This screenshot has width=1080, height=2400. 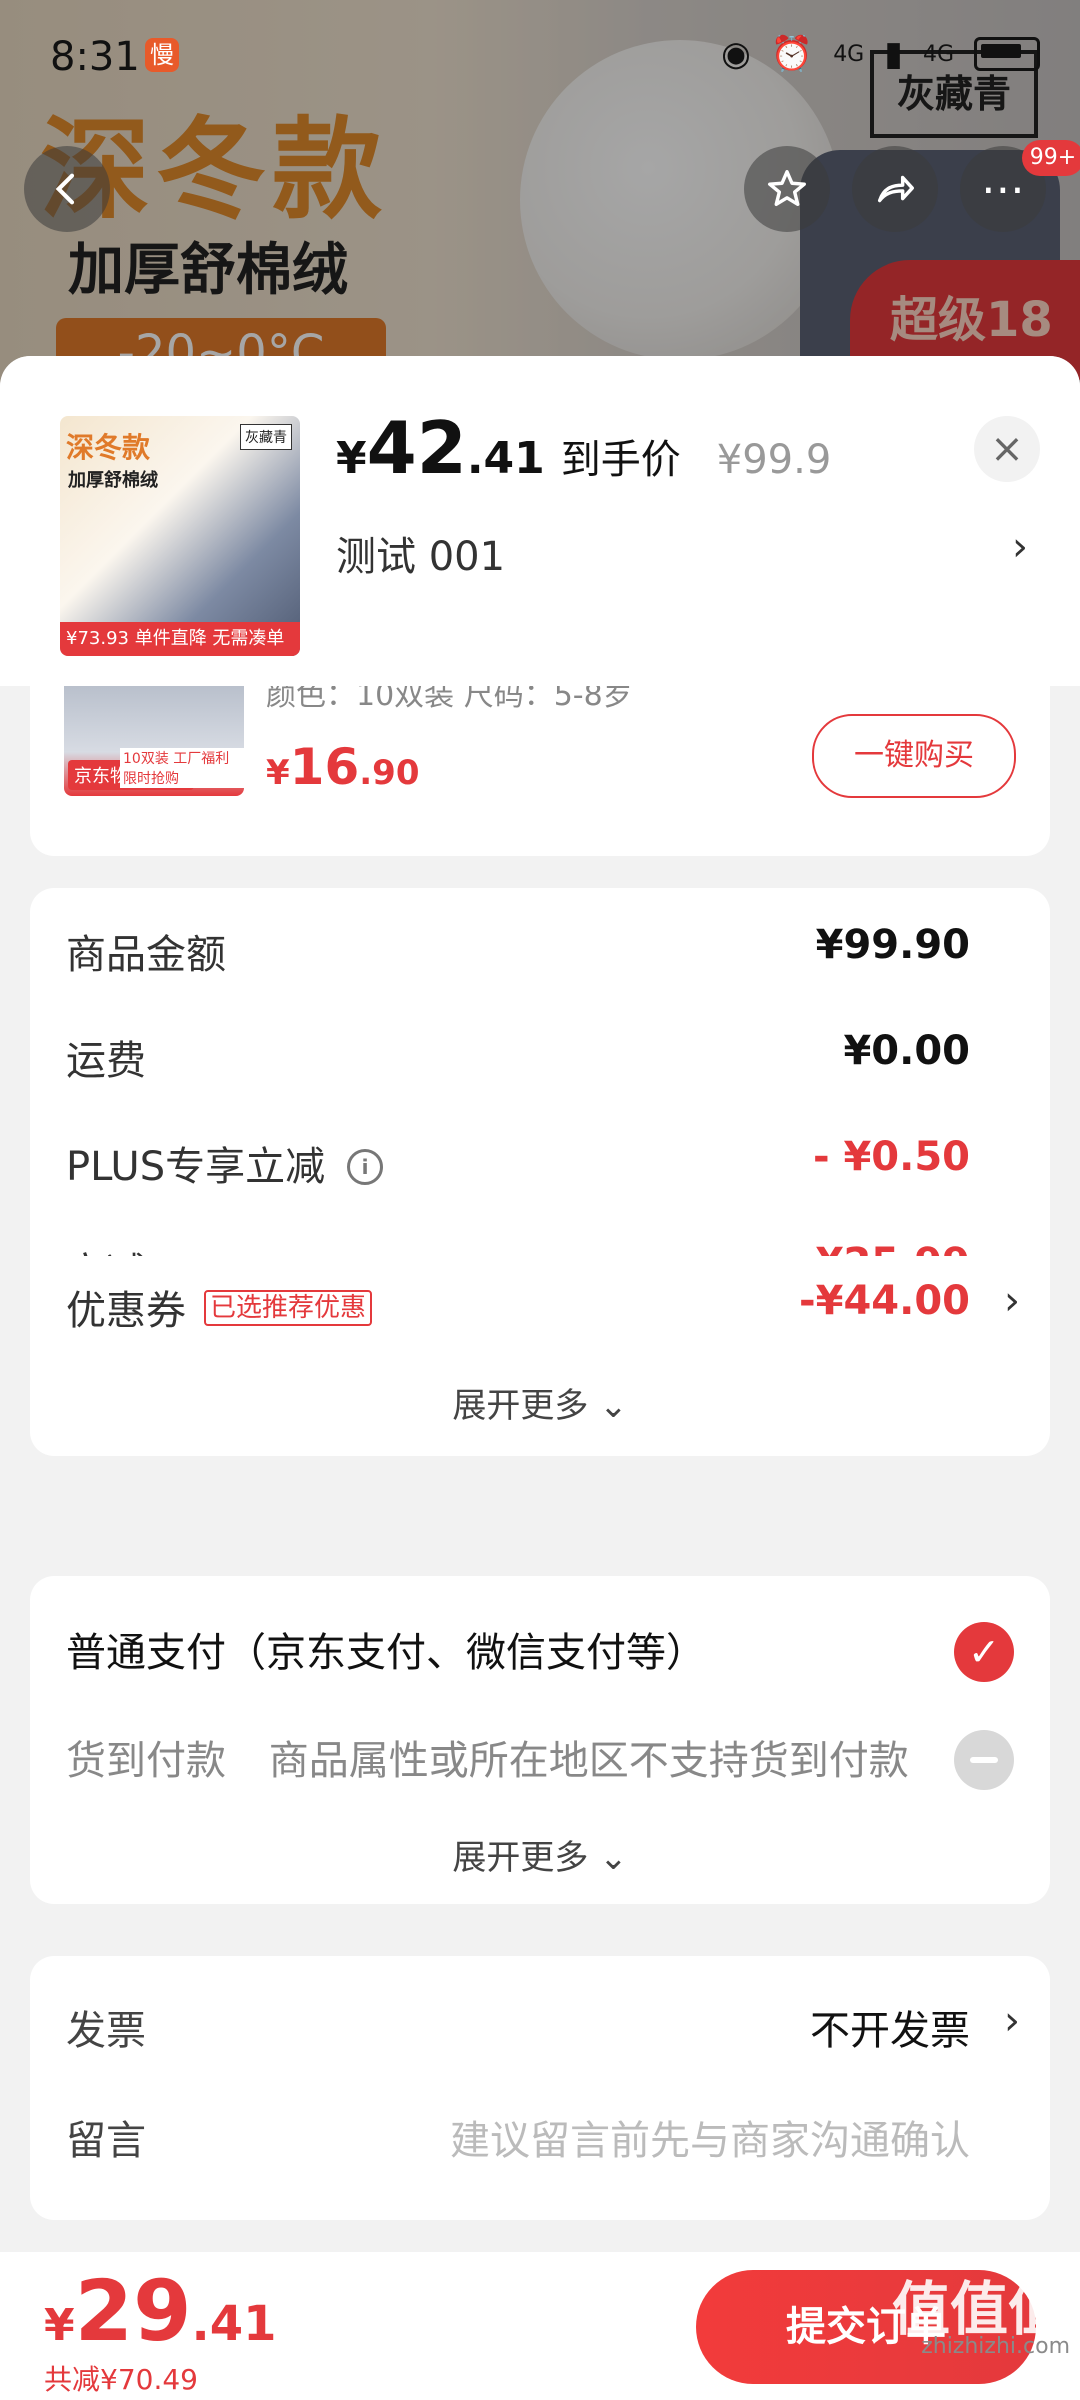 I want to click on row-label-text: PLUS专享立减, so click(x=196, y=1167).